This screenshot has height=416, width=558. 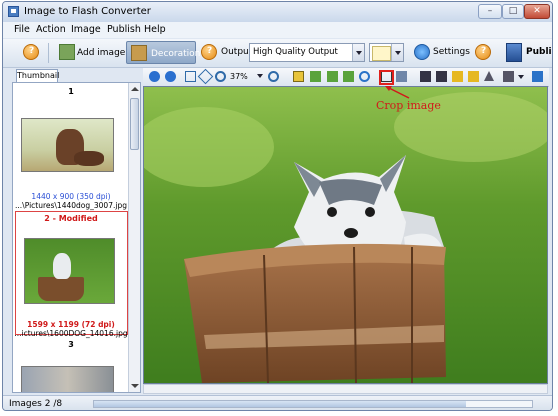 What do you see at coordinates (483, 52) in the screenshot?
I see `settings-help-icon` at bounding box center [483, 52].